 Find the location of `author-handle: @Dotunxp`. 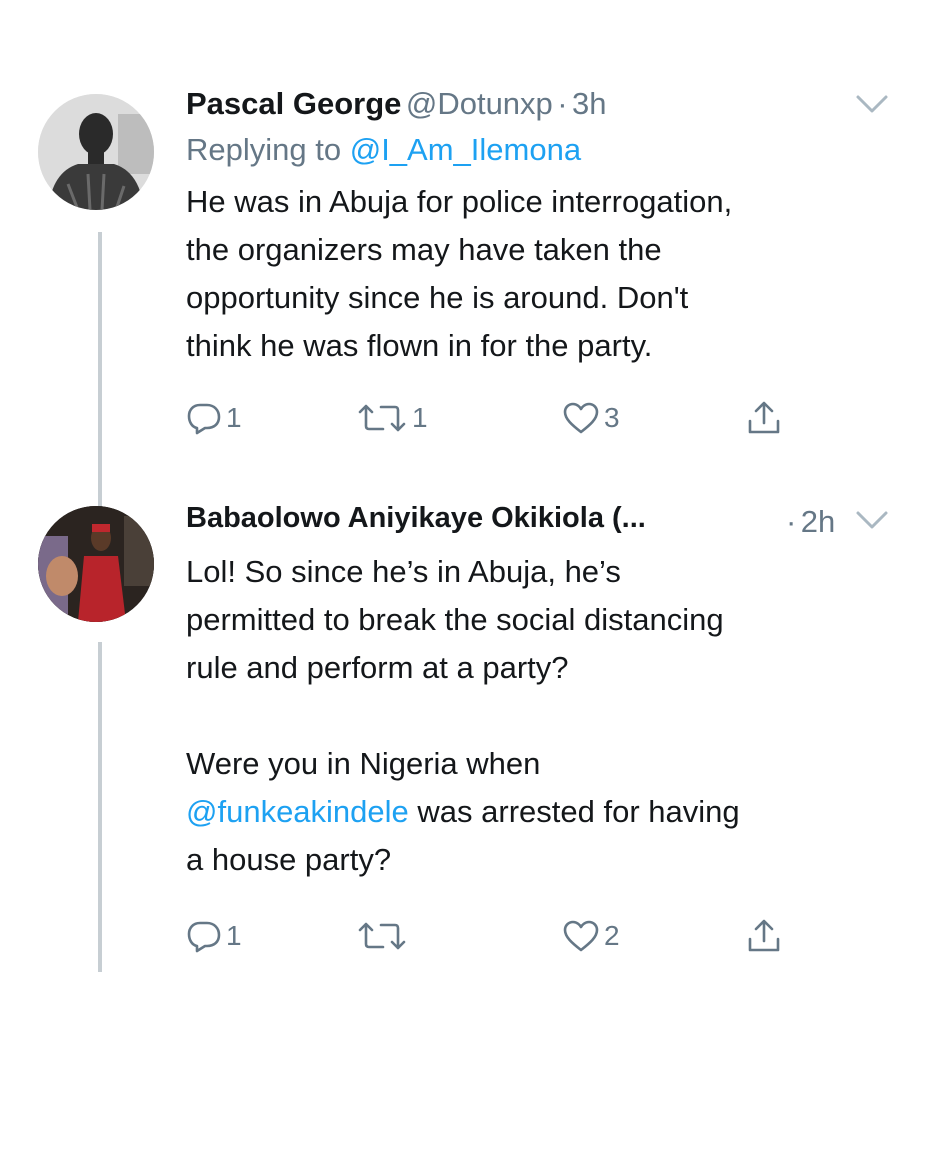

author-handle: @Dotunxp is located at coordinates (479, 103).